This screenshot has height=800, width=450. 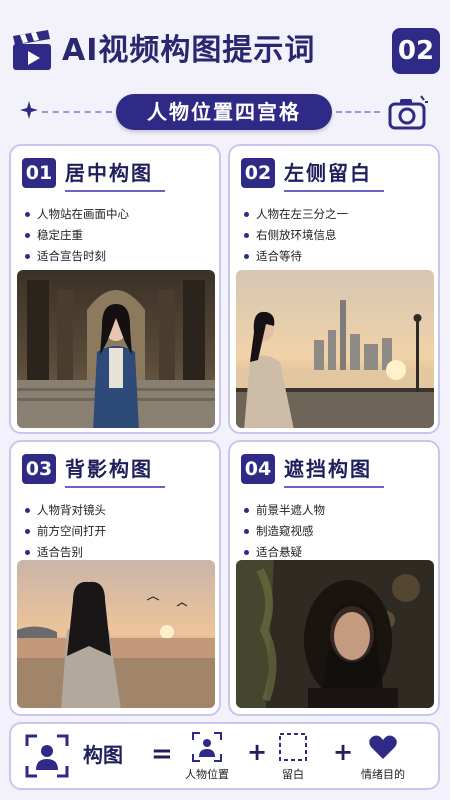 I want to click on bullet-item: 稳定庄重, so click(x=76, y=235).